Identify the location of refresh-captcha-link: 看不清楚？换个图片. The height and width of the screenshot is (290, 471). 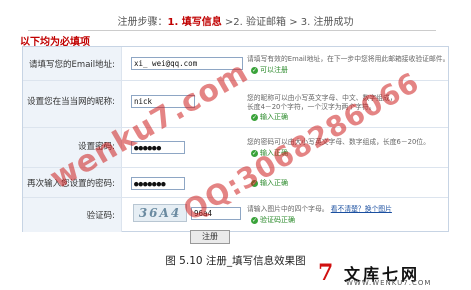
(361, 209).